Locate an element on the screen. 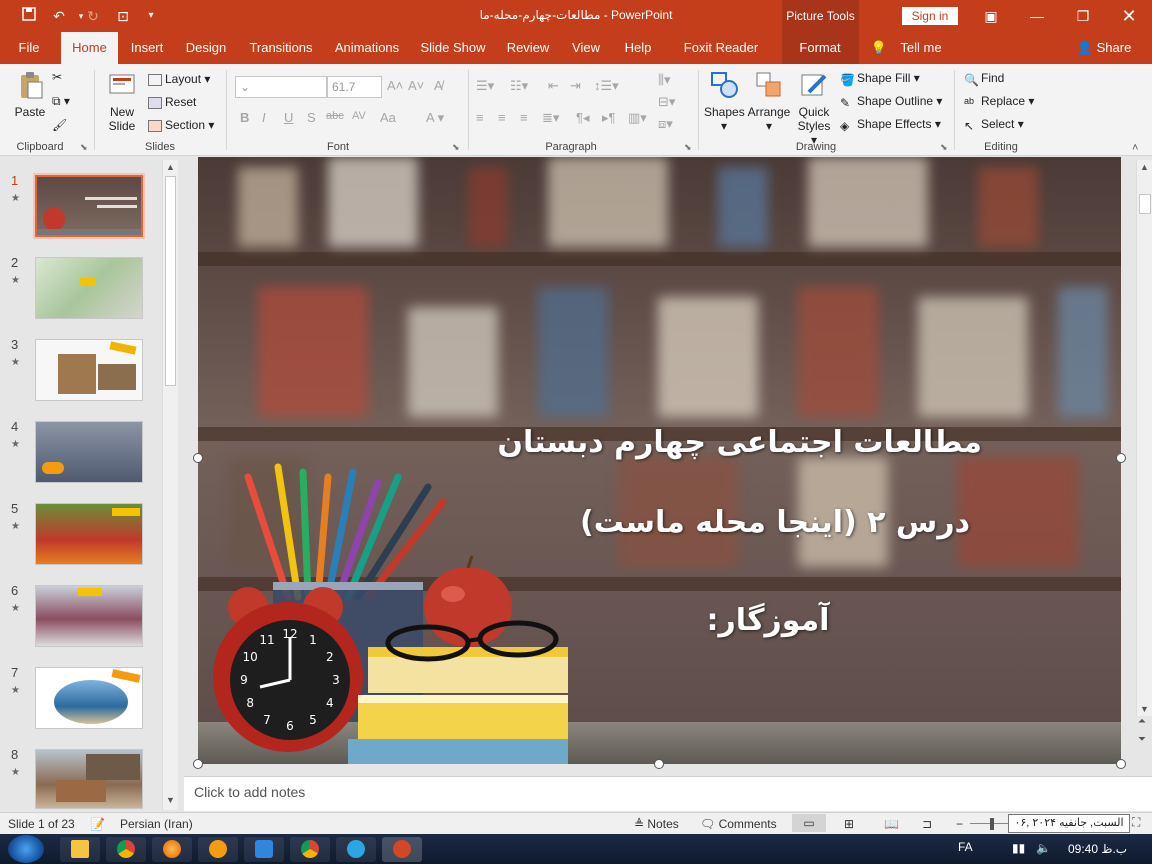  close-icon: ✕ is located at coordinates (1129, 16).